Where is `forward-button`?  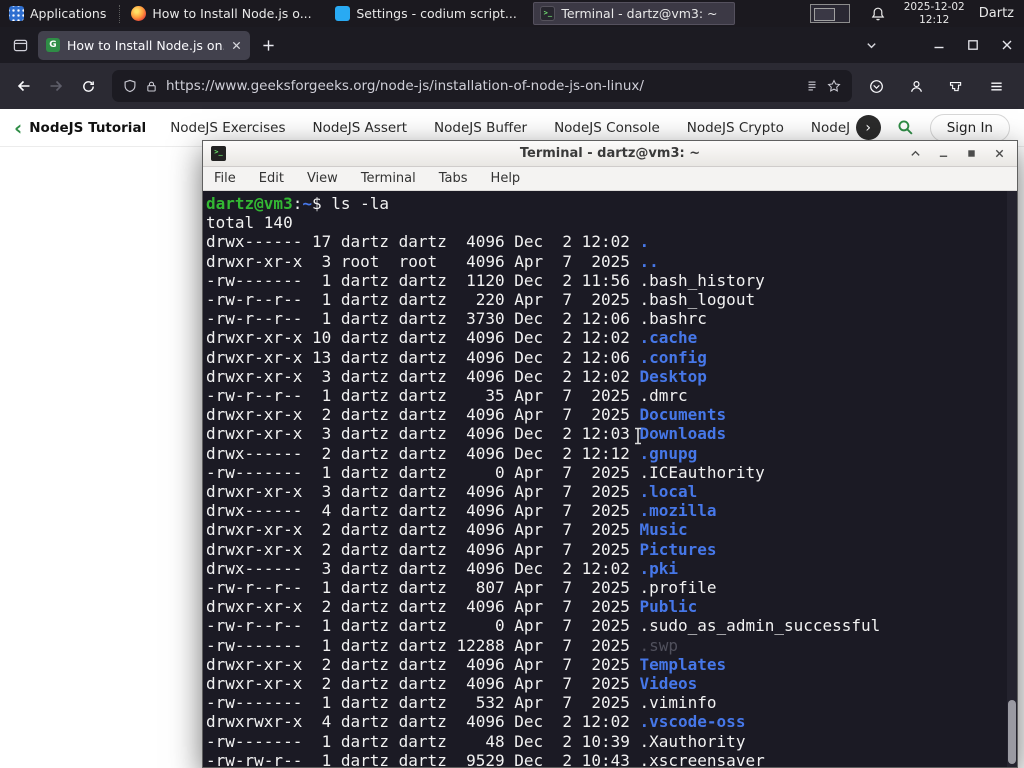
forward-button is located at coordinates (56, 86).